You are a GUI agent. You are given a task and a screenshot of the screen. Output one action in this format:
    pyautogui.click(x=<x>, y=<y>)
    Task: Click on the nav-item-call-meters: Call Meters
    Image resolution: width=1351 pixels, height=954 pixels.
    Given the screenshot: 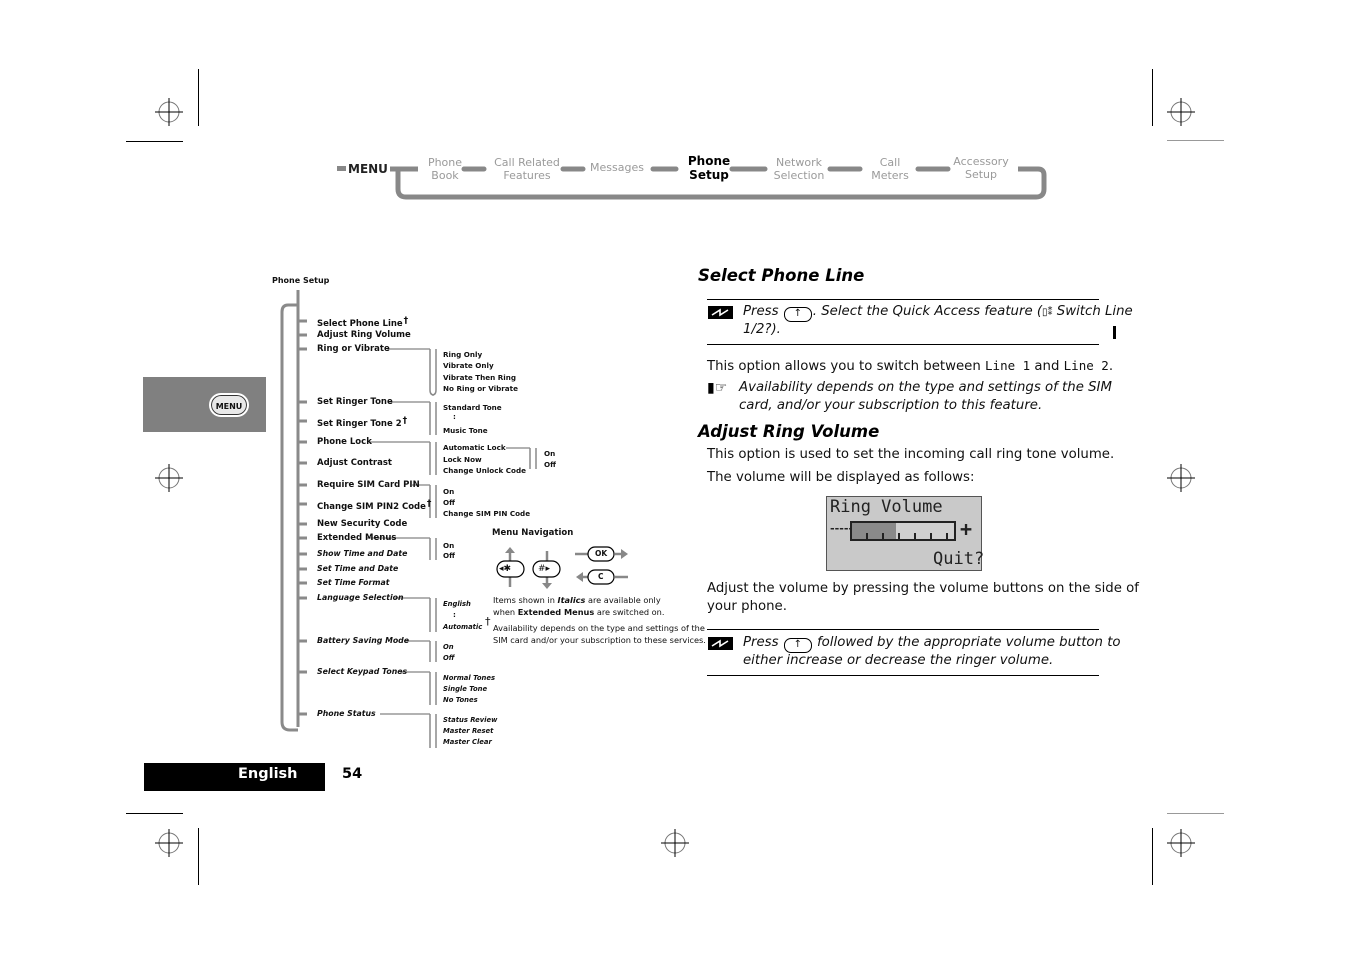 What is the action you would take?
    pyautogui.click(x=890, y=169)
    